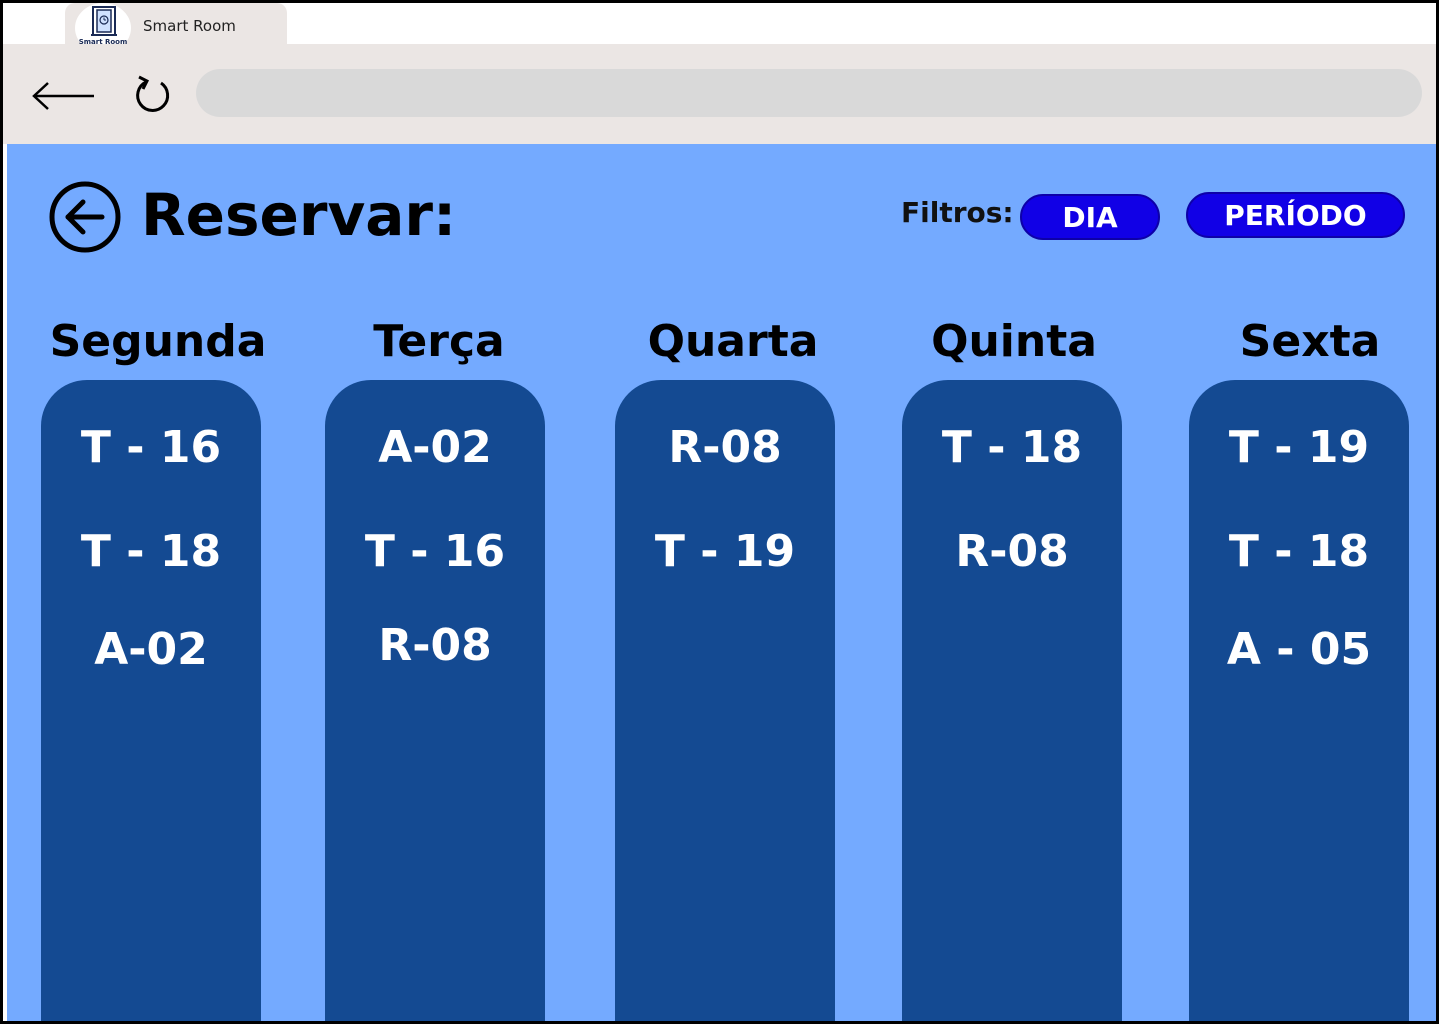 This screenshot has width=1439, height=1024. Describe the element at coordinates (725, 700) in the screenshot. I see `day-column-quarta: R-08 T - 19` at that location.